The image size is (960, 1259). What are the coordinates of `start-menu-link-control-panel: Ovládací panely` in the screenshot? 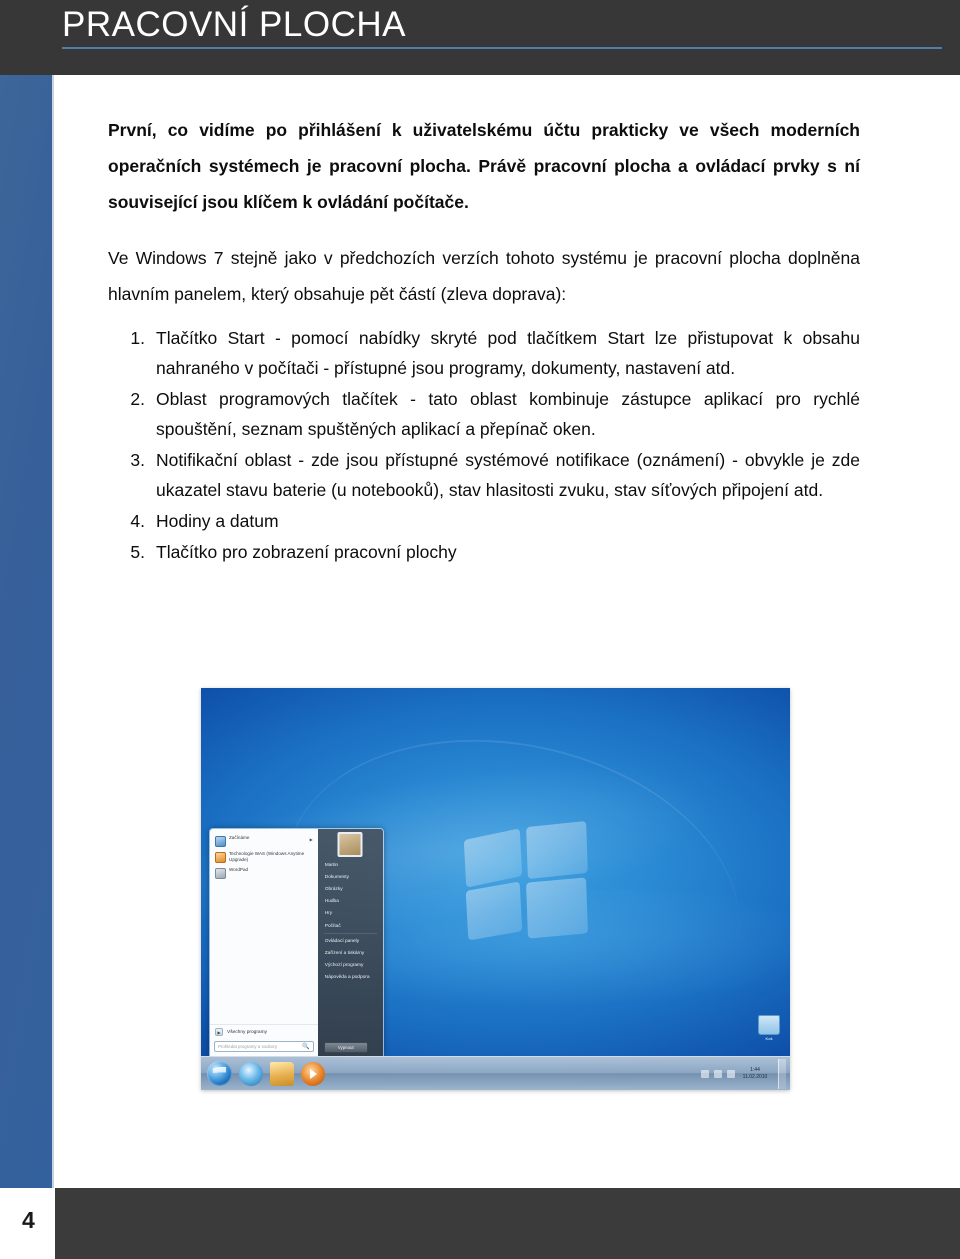 It's located at (350, 941).